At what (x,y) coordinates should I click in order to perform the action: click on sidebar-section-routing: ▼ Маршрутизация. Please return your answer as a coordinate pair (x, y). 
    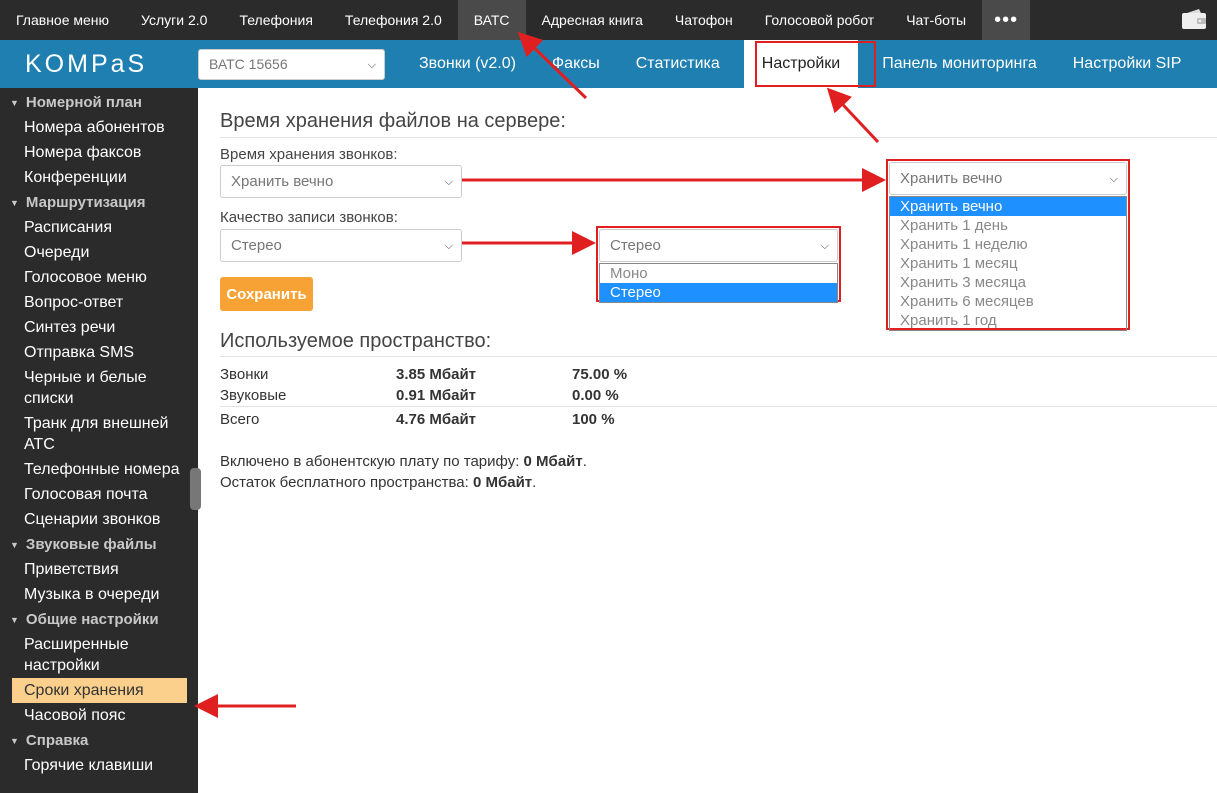
    Looking at the image, I should click on (99, 202).